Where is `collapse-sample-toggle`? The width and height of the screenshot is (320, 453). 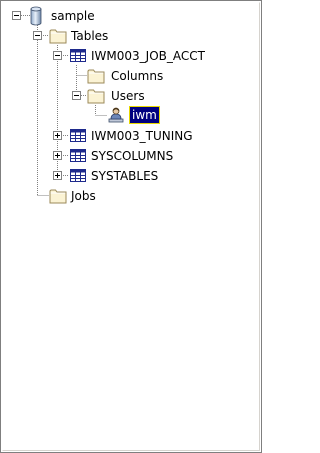 collapse-sample-toggle is located at coordinates (16, 15).